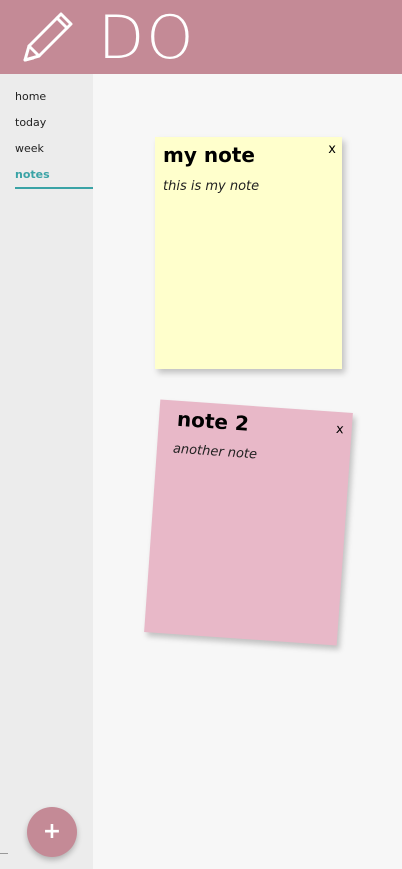 The image size is (402, 869). What do you see at coordinates (201, 37) in the screenshot?
I see `app-header: DO` at bounding box center [201, 37].